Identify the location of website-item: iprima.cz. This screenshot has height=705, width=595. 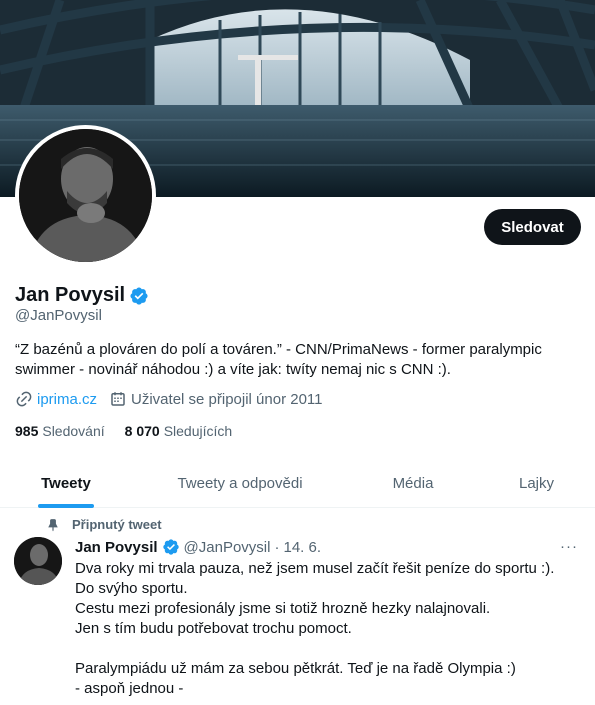
(56, 399).